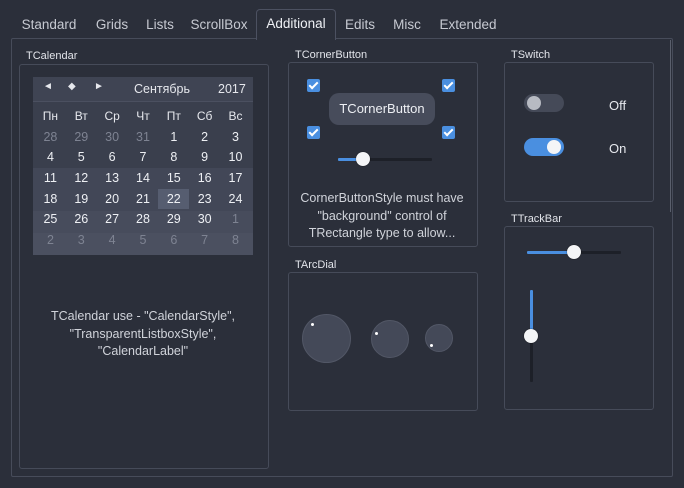  I want to click on weekday-label: Ср, so click(112, 116).